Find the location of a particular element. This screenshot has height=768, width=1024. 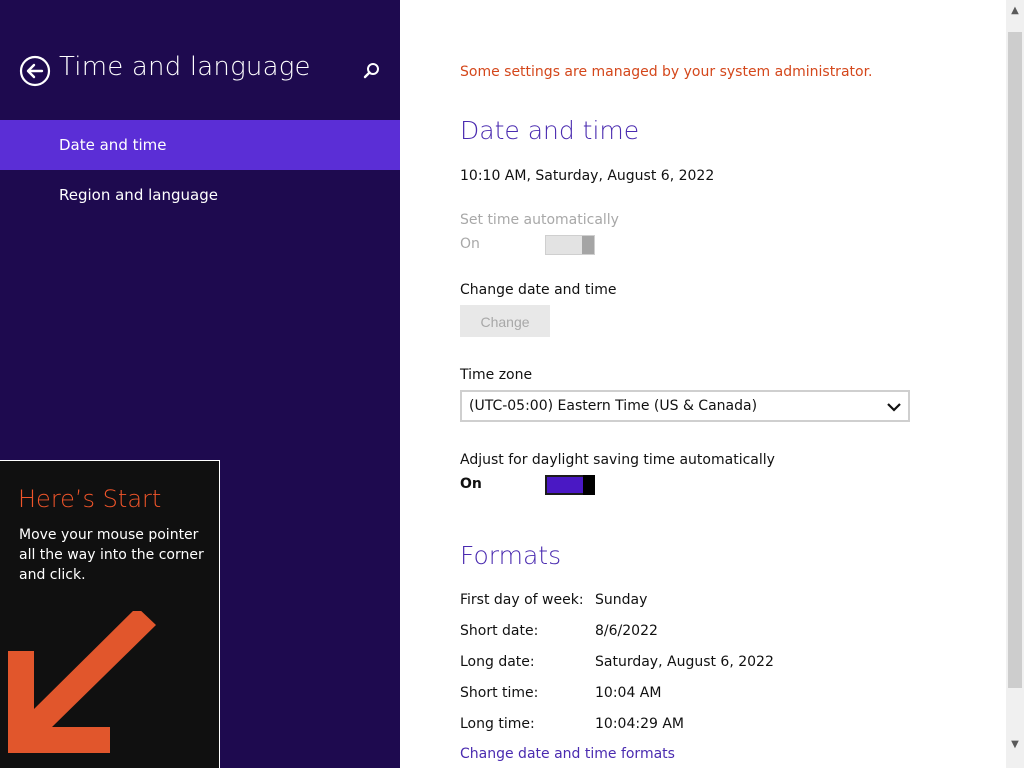

change-date-time-label: Change date and time is located at coordinates (538, 290).